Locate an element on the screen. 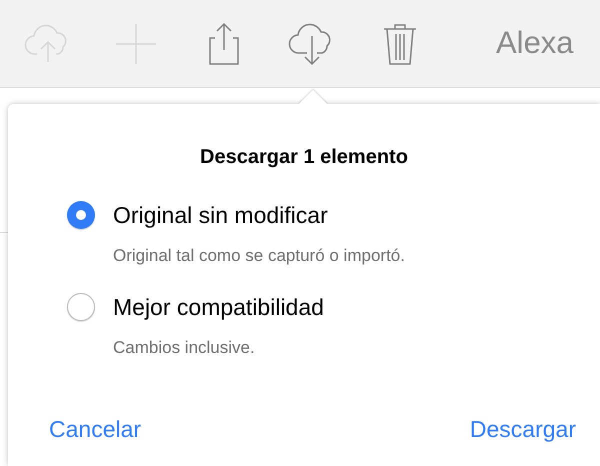 This screenshot has height=466, width=600. download-button: Descargar is located at coordinates (523, 429).